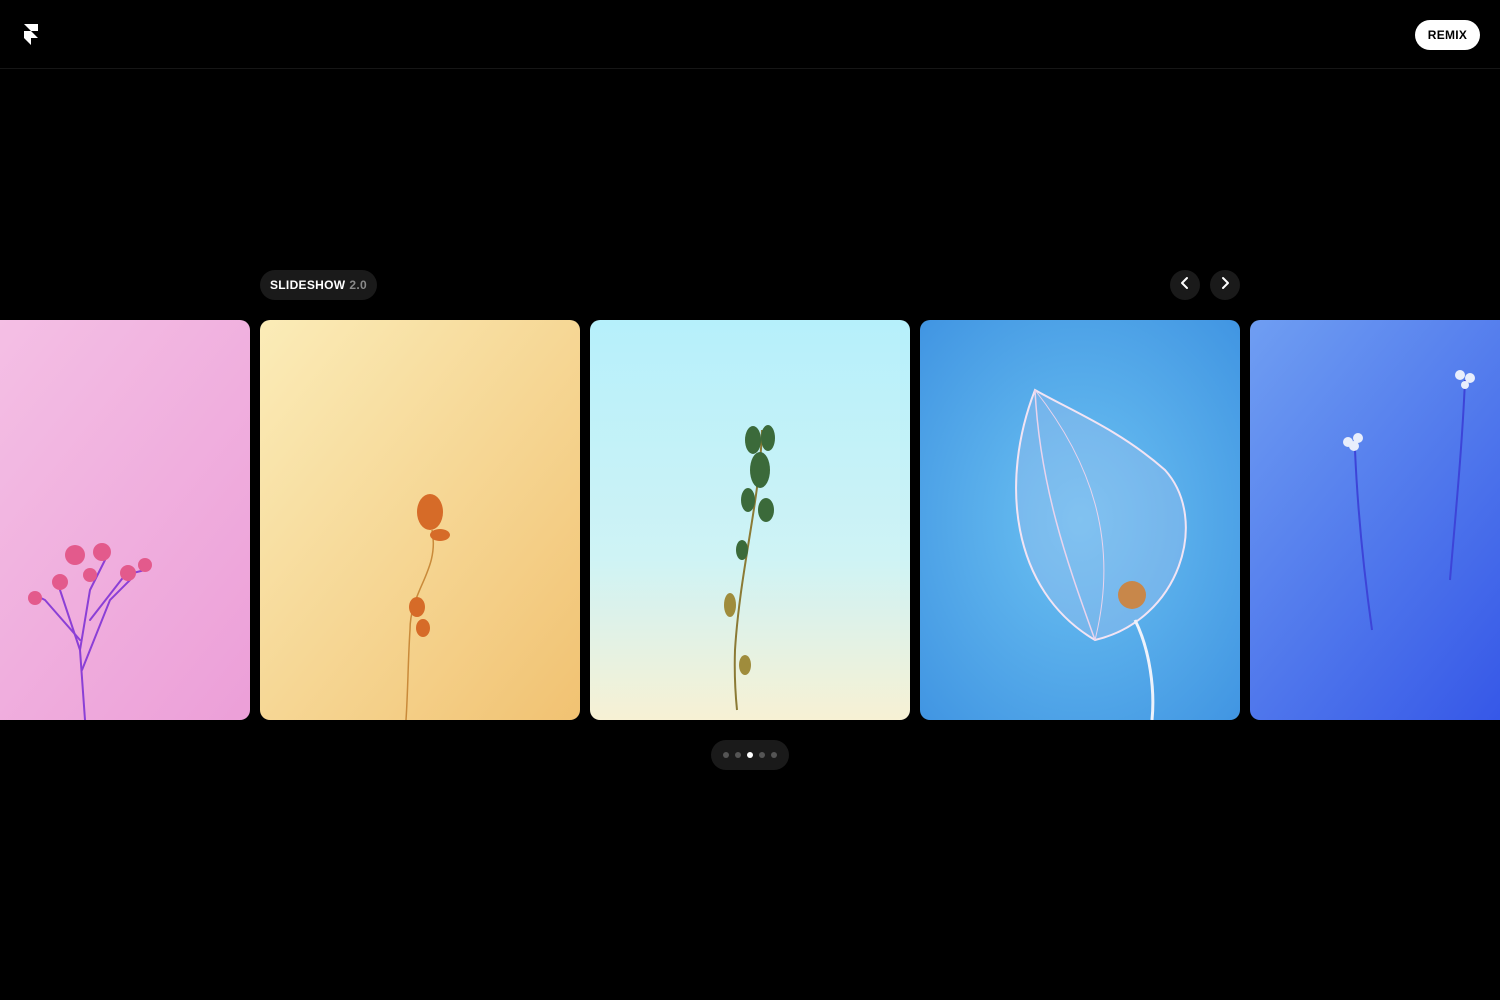 The width and height of the screenshot is (1500, 1000). I want to click on slide-pink-wildflower, so click(125, 520).